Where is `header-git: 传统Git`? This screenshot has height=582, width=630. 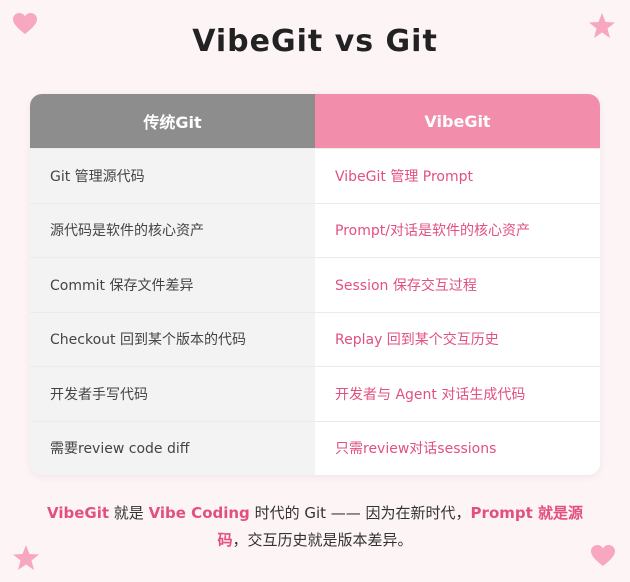
header-git: 传统Git is located at coordinates (172, 121).